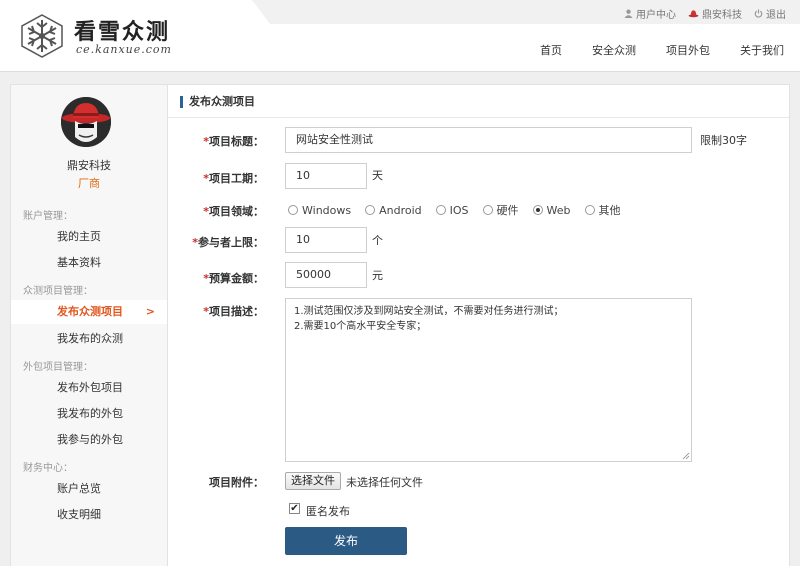  Describe the element at coordinates (89, 339) in the screenshot. I see `sidebar-item-my-crowdtests: 我发布的众测` at that location.